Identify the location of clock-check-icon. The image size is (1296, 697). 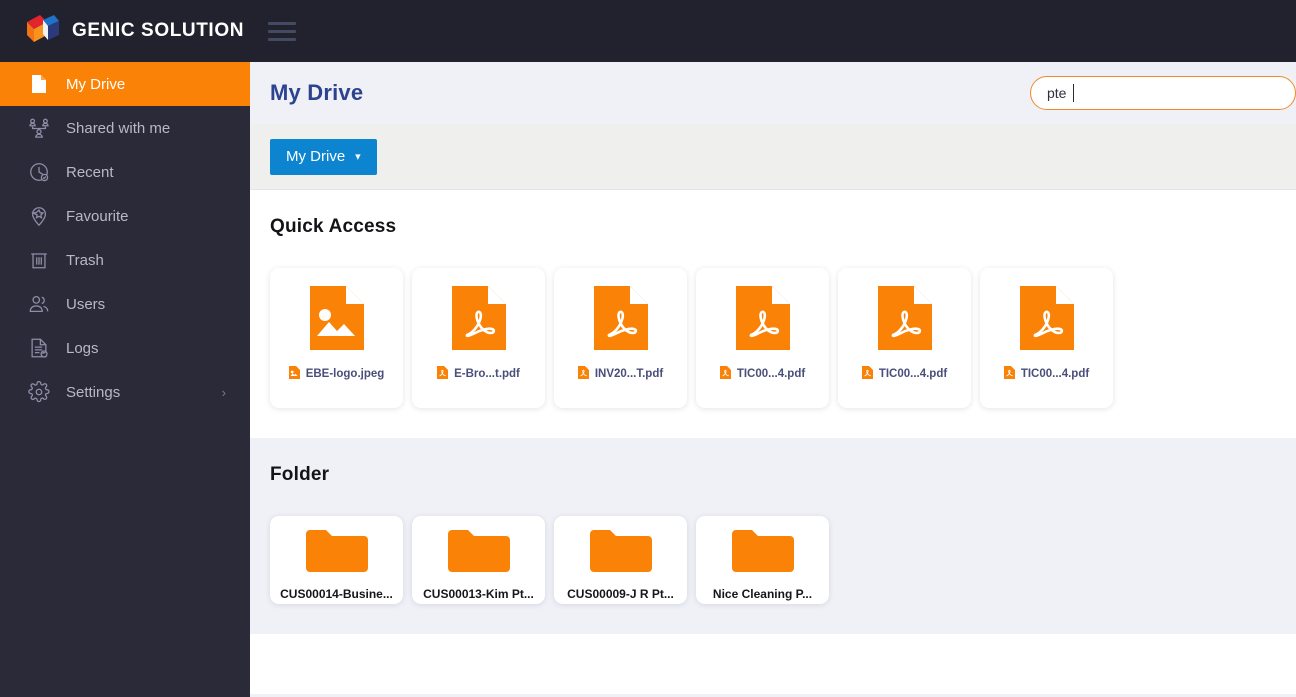
(39, 172).